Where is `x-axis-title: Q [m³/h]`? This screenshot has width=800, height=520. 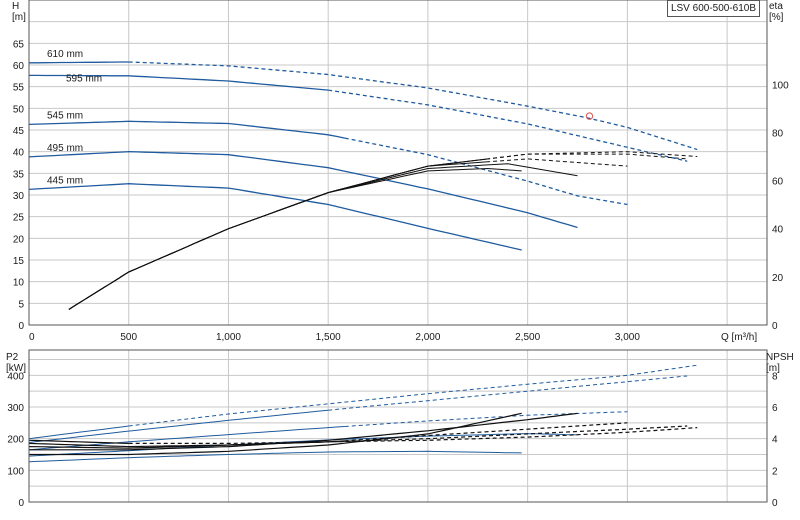 x-axis-title: Q [m³/h] is located at coordinates (739, 337).